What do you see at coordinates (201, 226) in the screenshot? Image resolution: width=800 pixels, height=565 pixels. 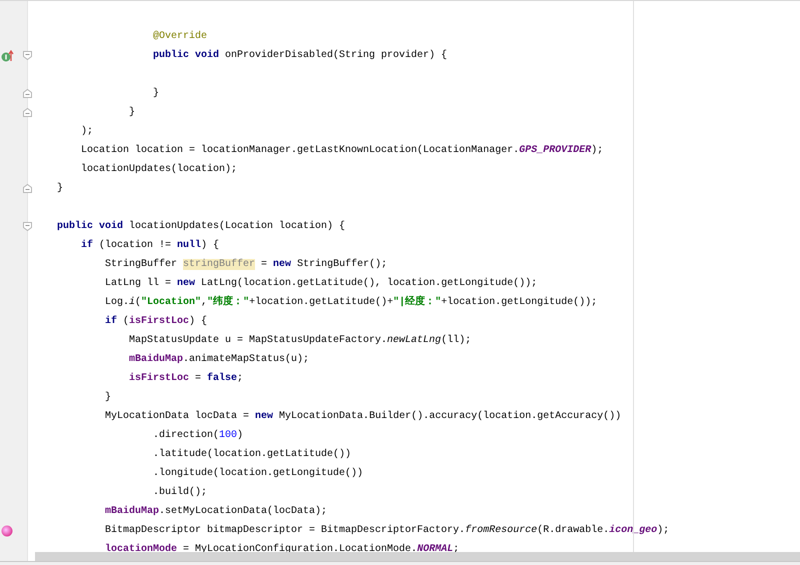 I see `code-line: public void locationUpdates(Location location) {` at bounding box center [201, 226].